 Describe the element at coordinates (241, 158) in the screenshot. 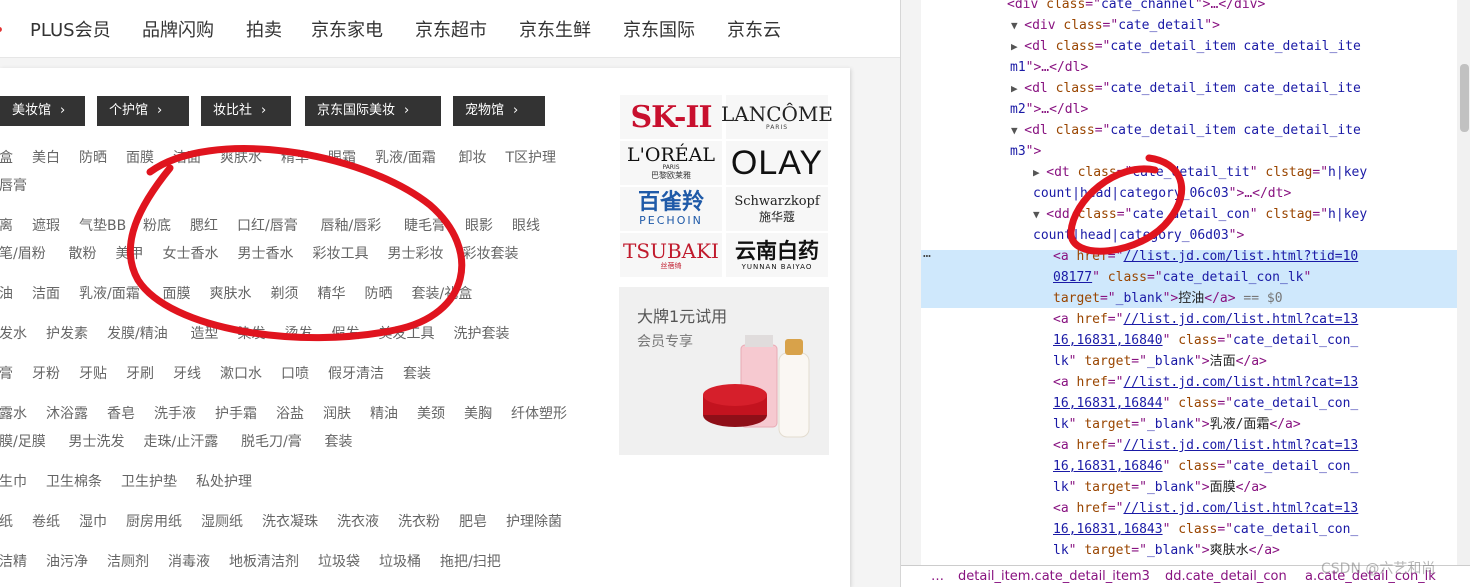

I see `category-link: 爽肤水` at that location.